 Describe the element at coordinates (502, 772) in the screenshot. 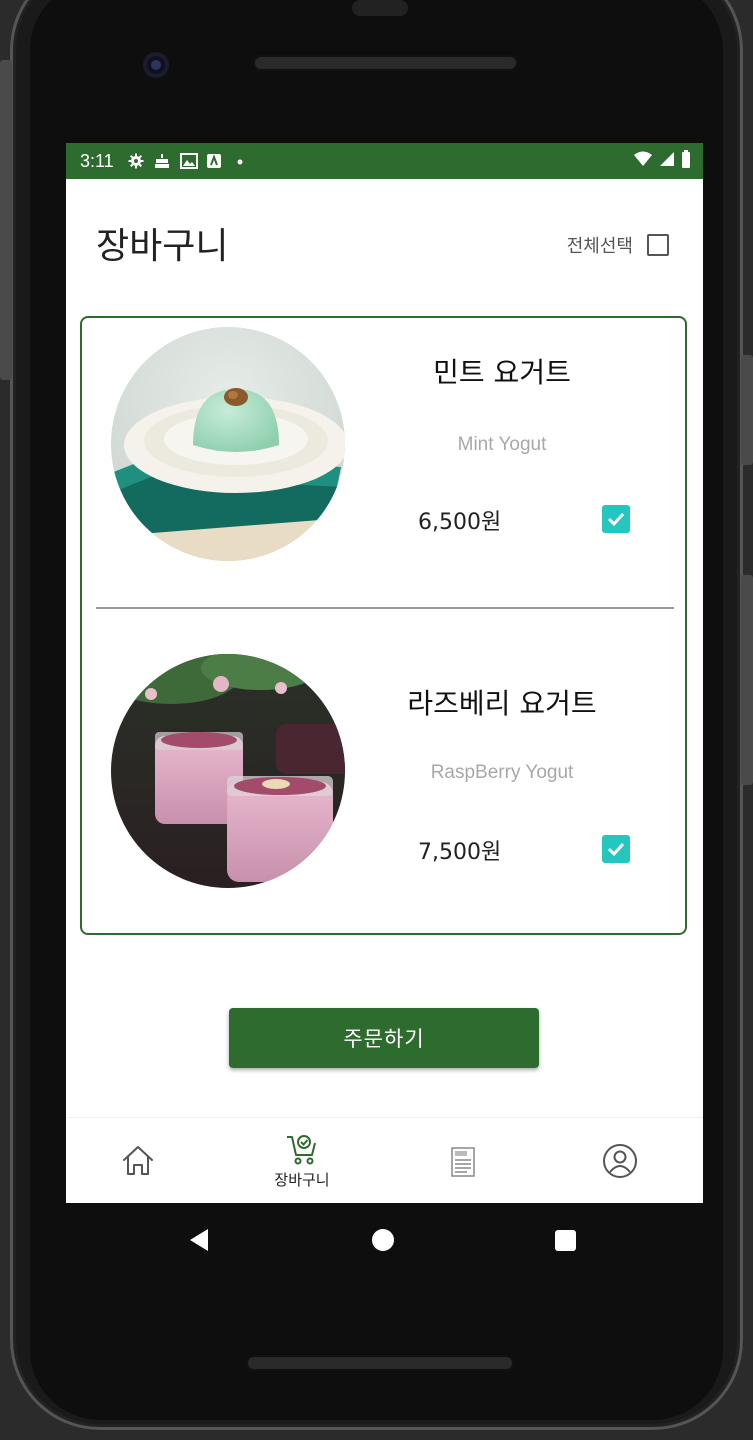

I see `item-english-name: RaspBerry Yogut` at that location.